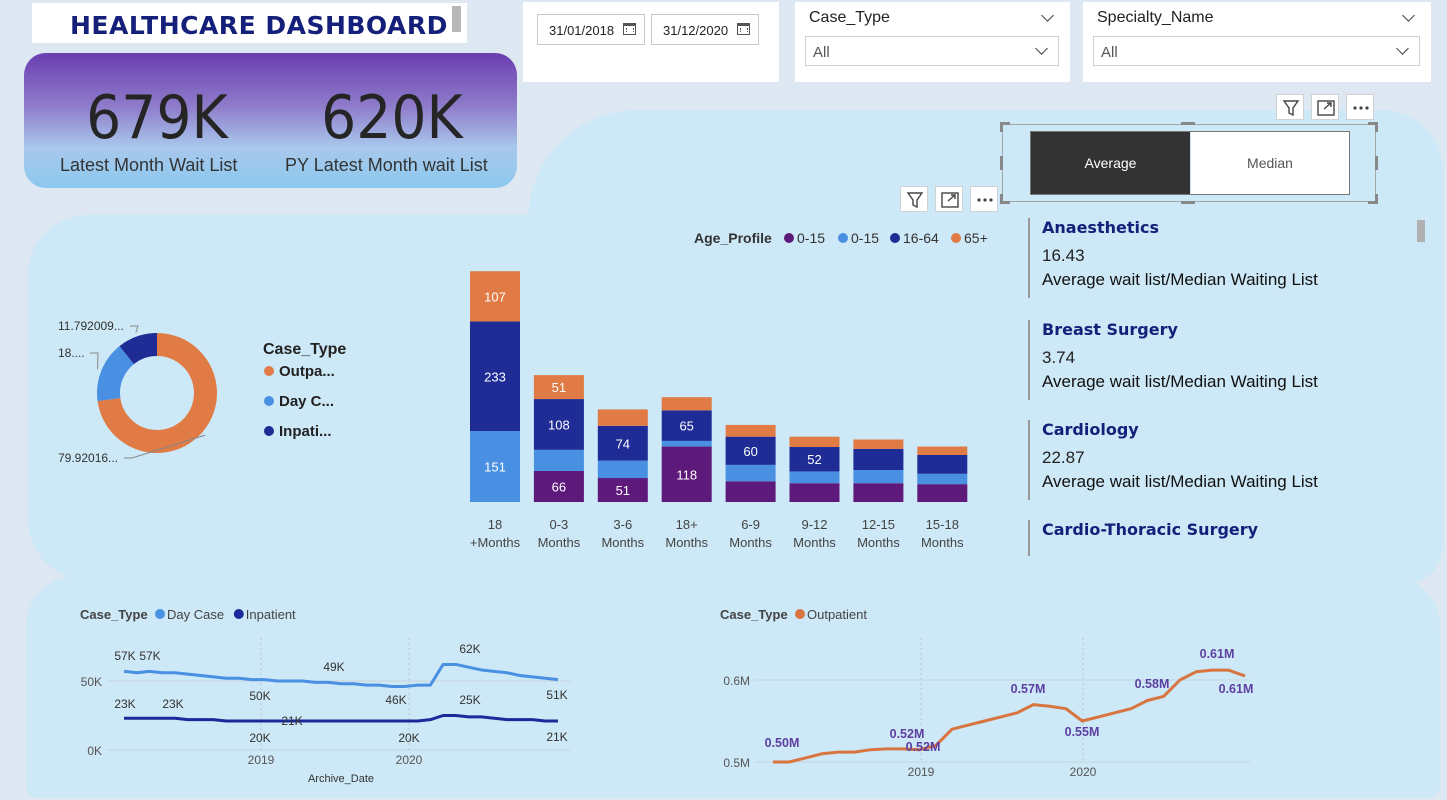 This screenshot has width=1447, height=800. I want to click on line-data-label: 23K, so click(172, 704).